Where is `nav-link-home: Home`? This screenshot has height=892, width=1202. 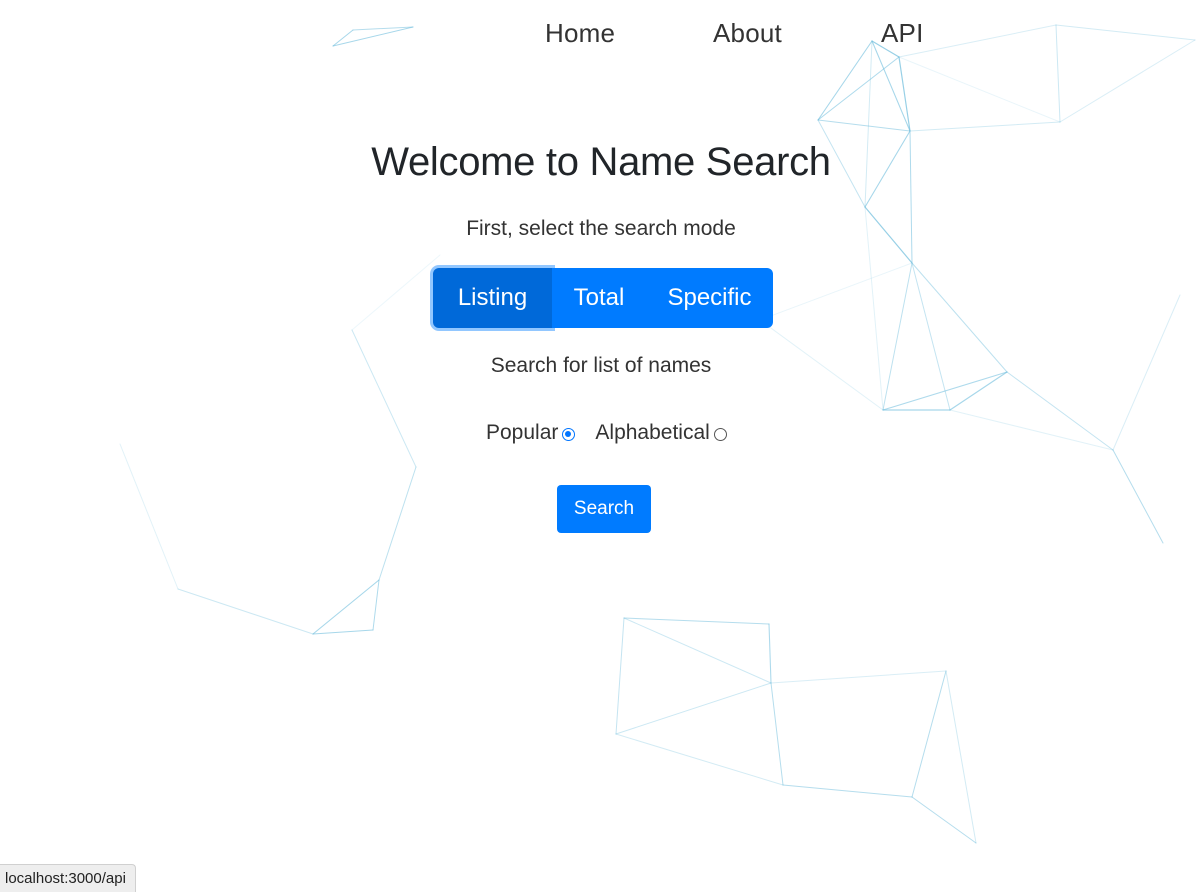
nav-link-home: Home is located at coordinates (580, 33).